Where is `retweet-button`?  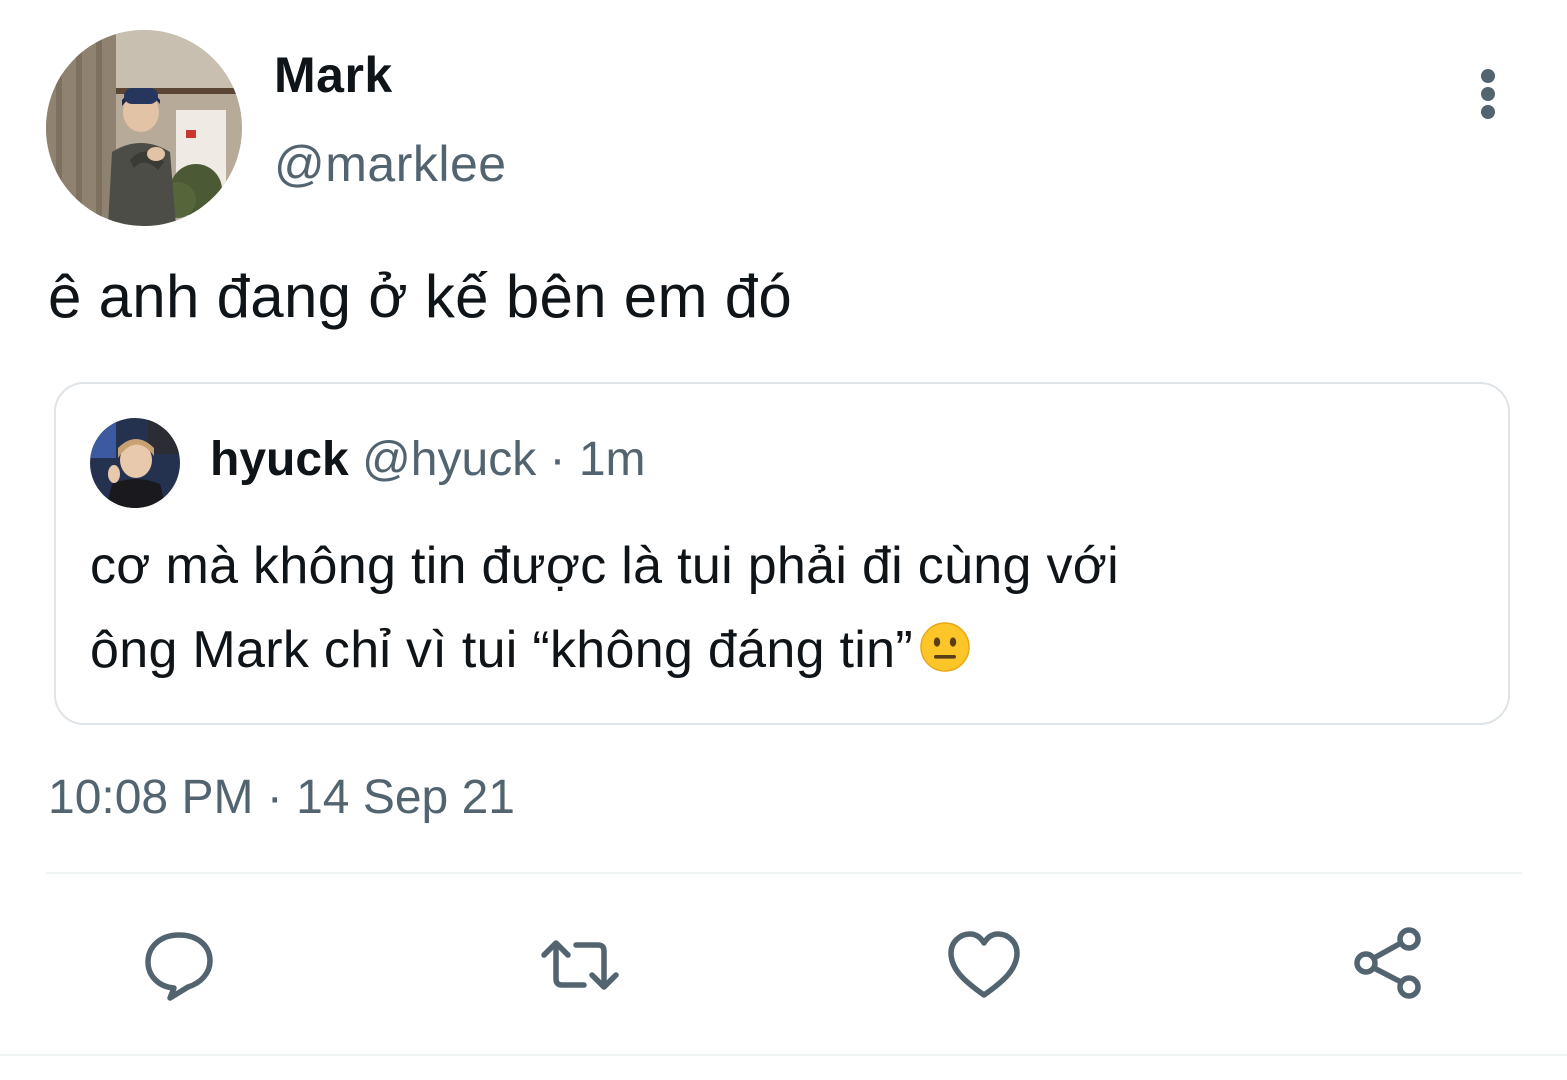 retweet-button is located at coordinates (580, 965).